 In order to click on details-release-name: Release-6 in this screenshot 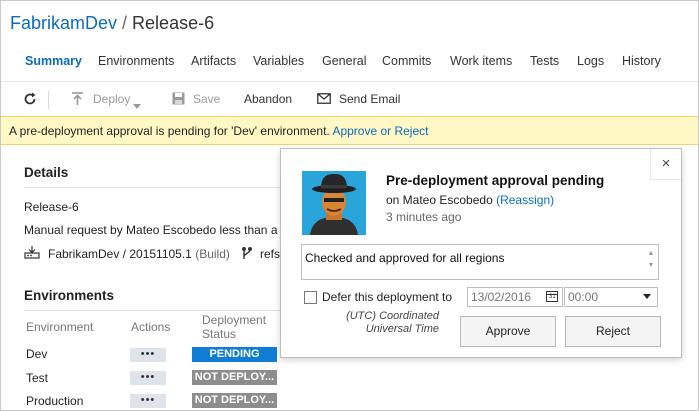, I will do `click(51, 207)`.